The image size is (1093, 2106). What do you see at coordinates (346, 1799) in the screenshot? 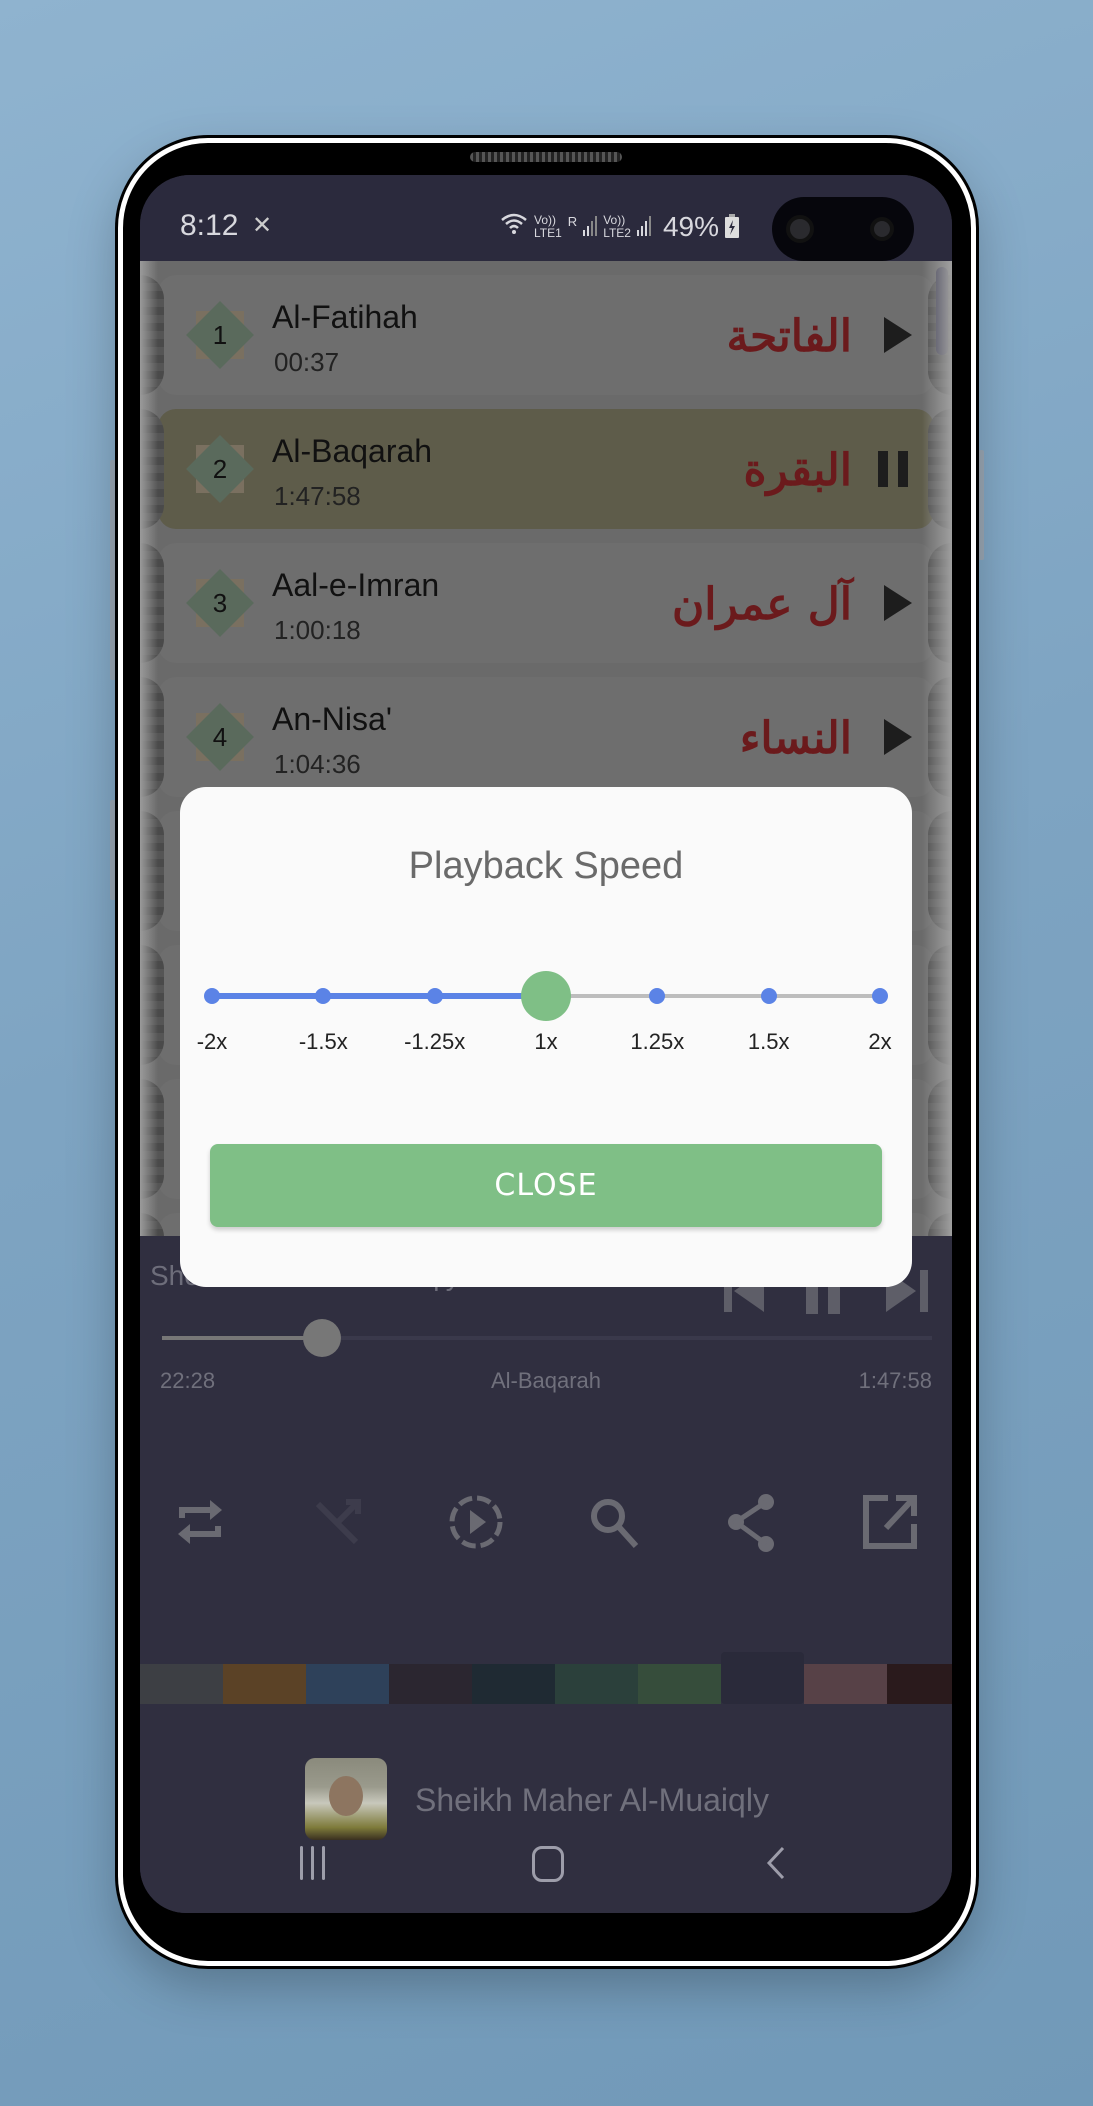
I see `reciter-avatar` at bounding box center [346, 1799].